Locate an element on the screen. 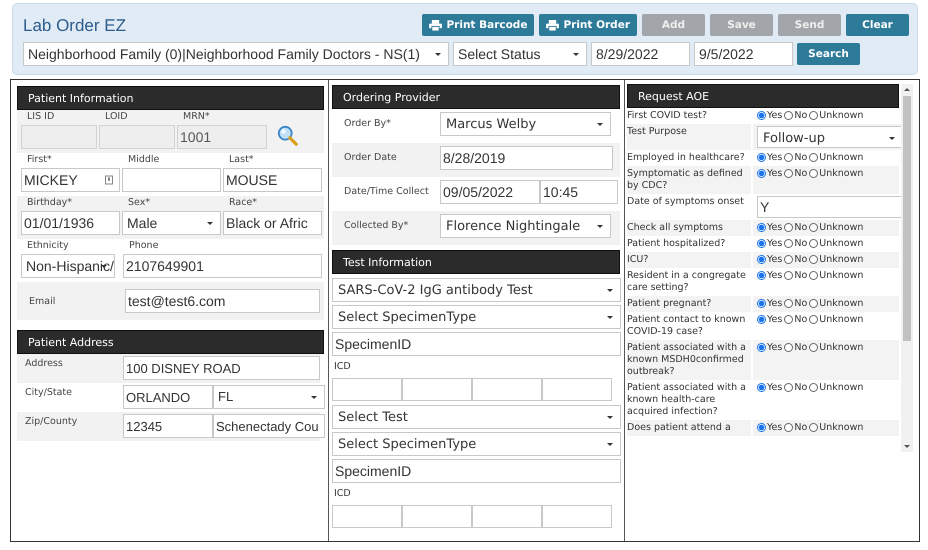 This screenshot has width=928, height=550. dropdown: Non-Hispanic/ is located at coordinates (68, 266).